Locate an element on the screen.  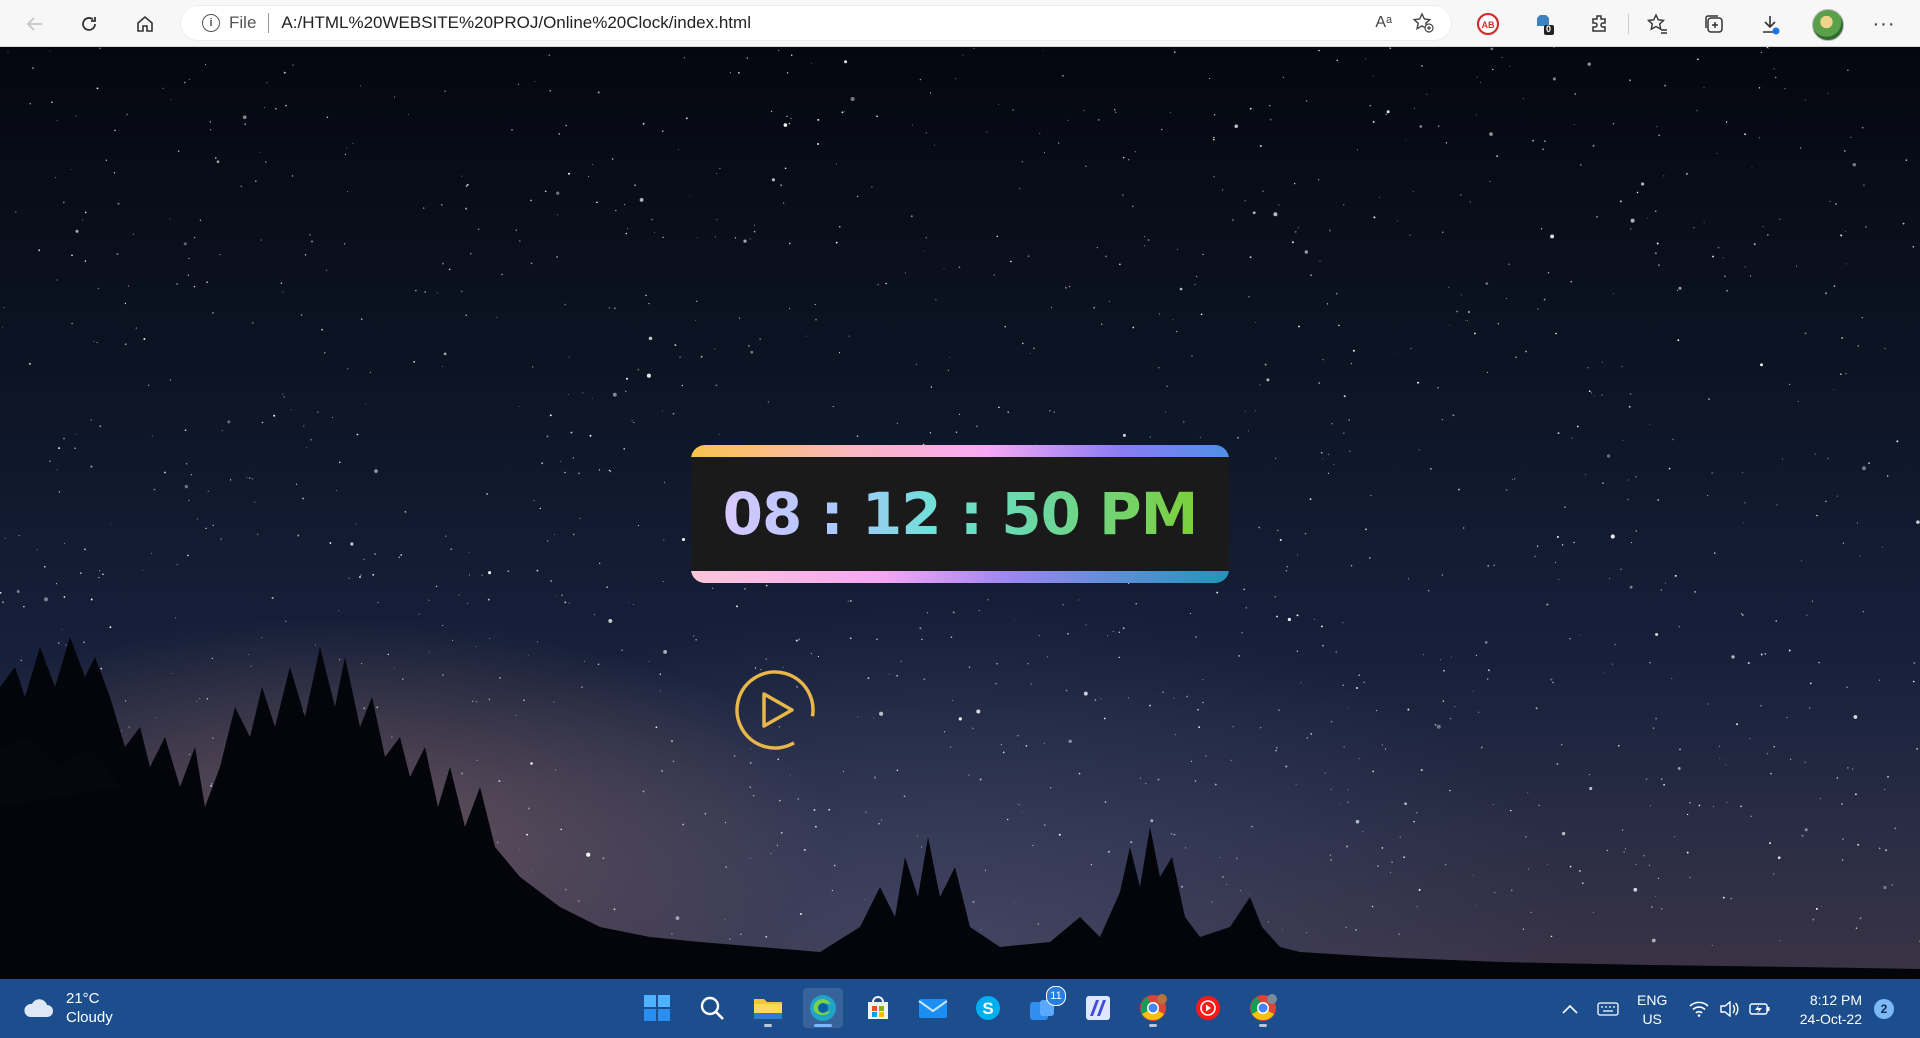
mail-button is located at coordinates (933, 1008).